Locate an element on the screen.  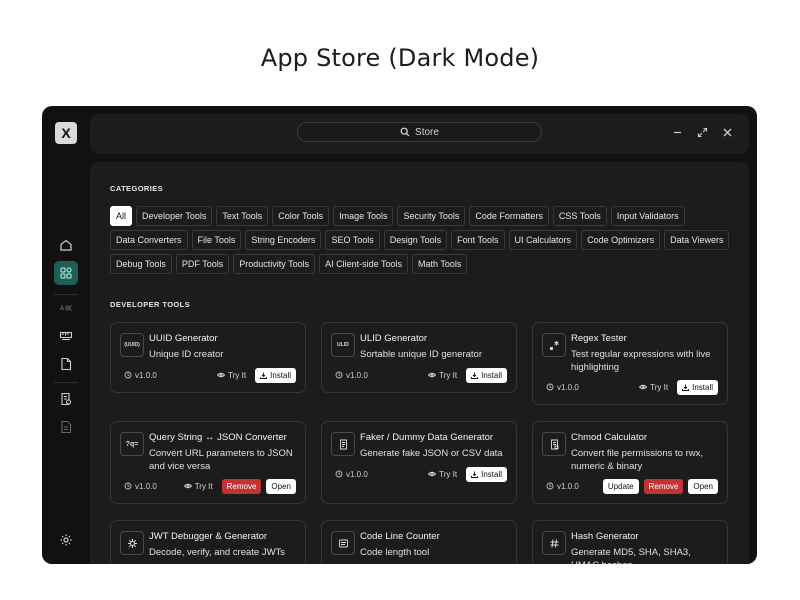
document-tool-icon is located at coordinates (66, 399).